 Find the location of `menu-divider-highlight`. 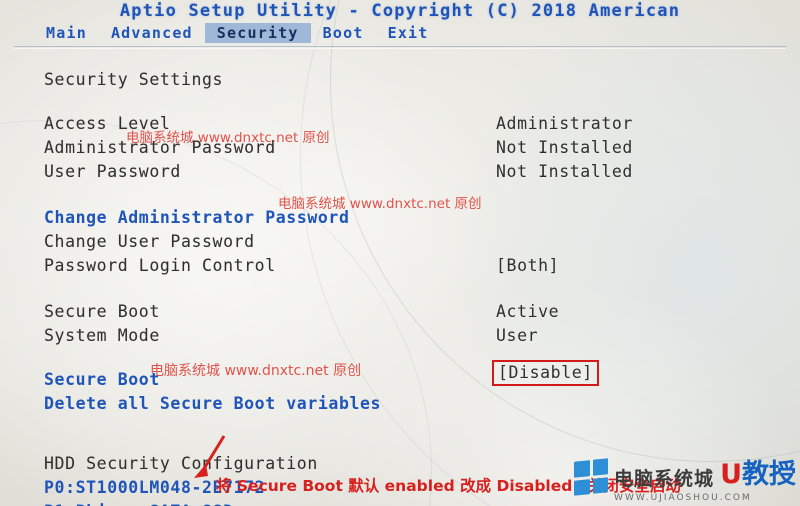

menu-divider-highlight is located at coordinates (400, 48).